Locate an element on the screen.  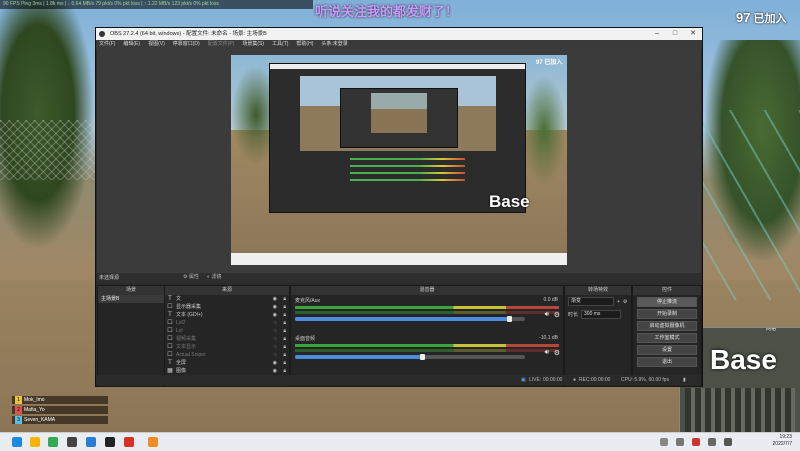
window-controls: – □ ✕ is located at coordinates (675, 34).